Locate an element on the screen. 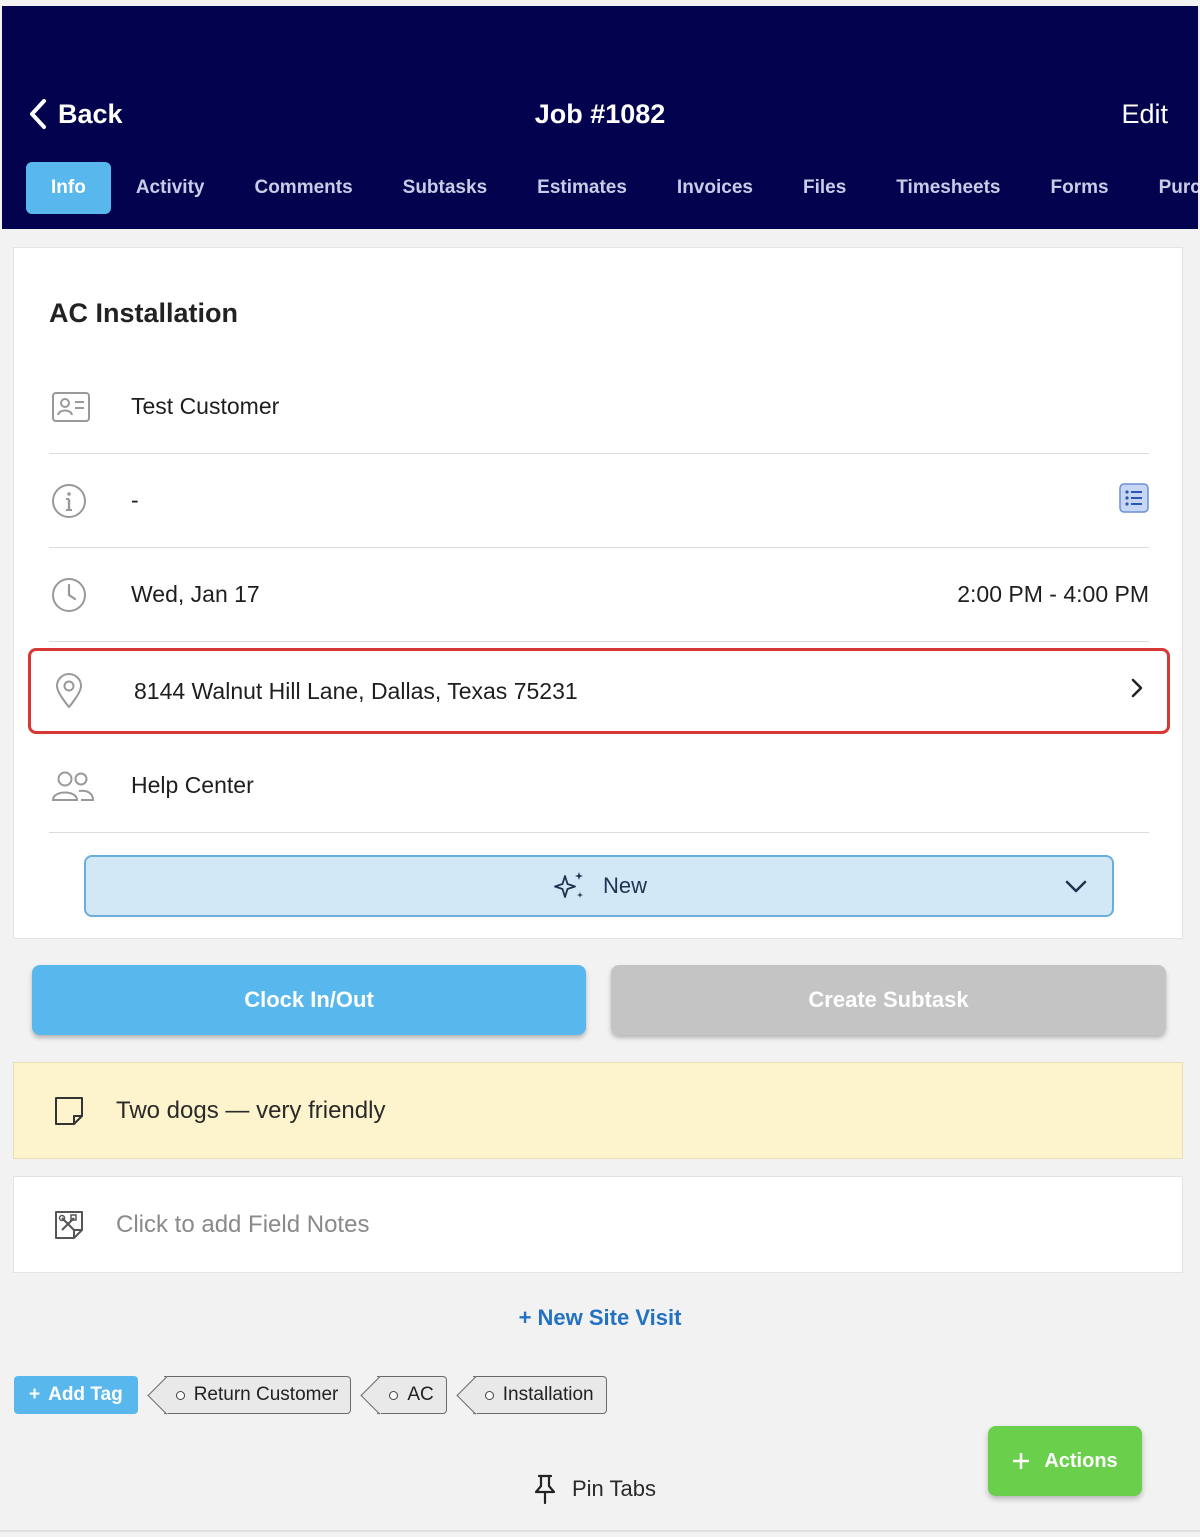  description-text: - is located at coordinates (135, 500).